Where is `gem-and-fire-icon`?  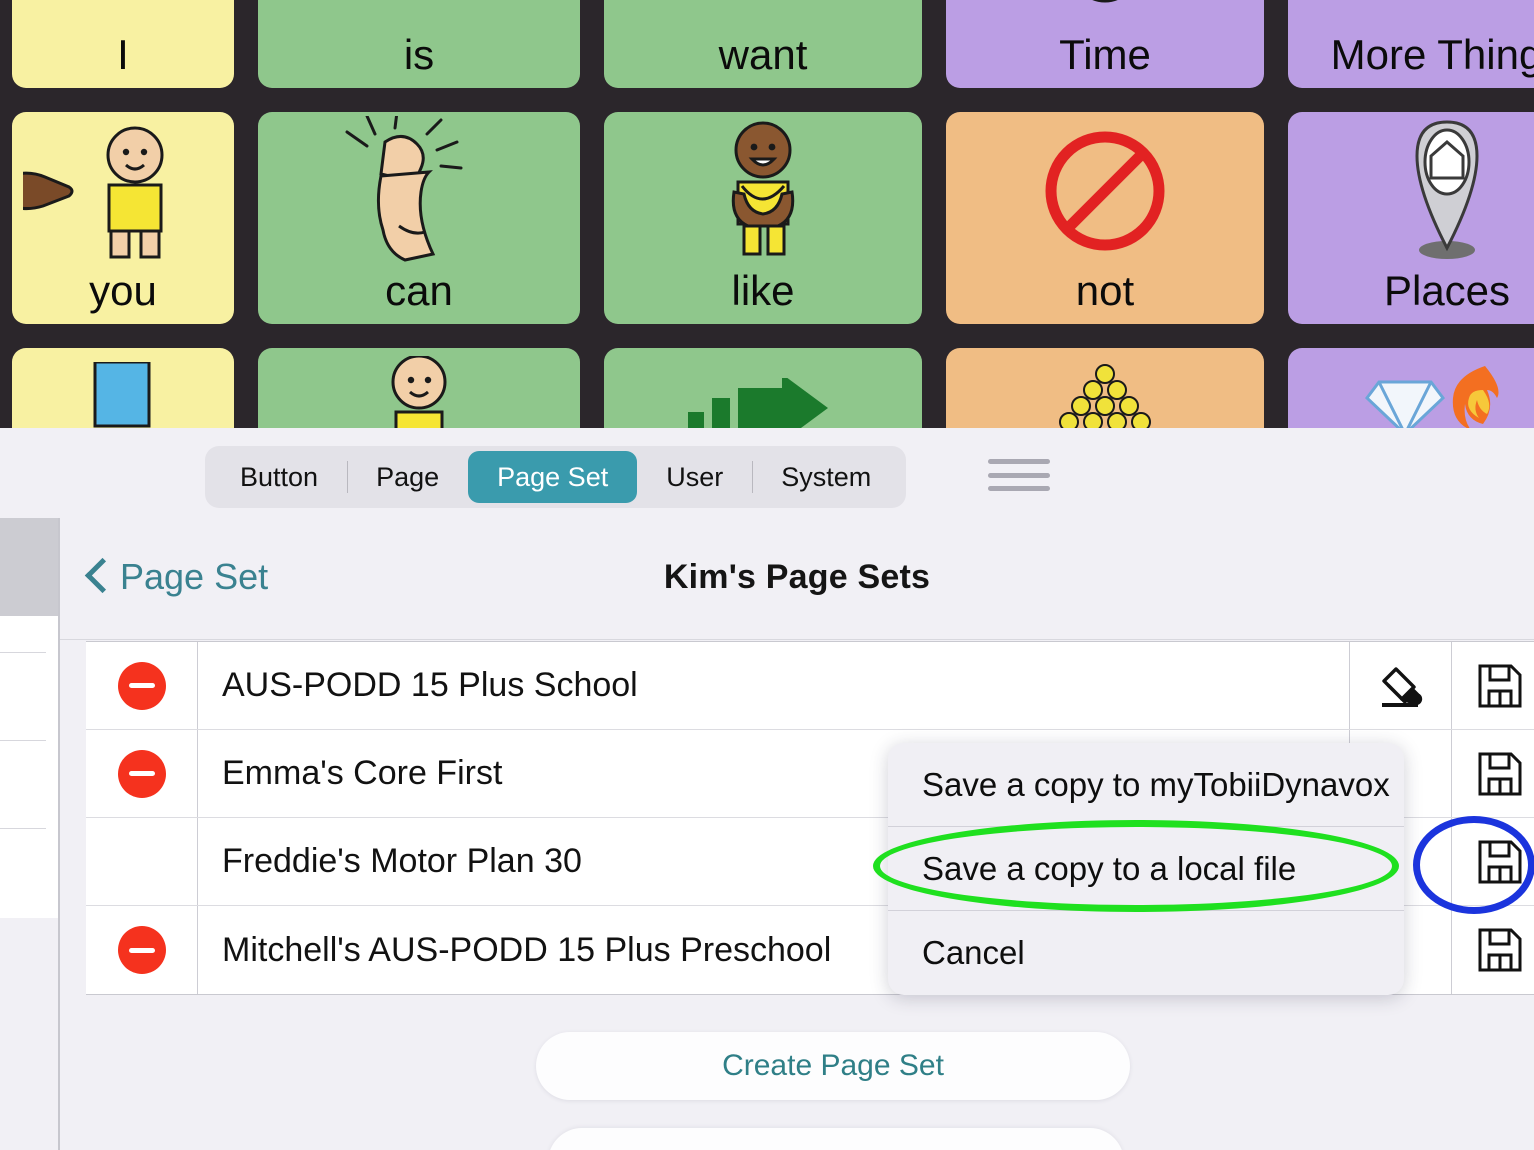
gem-and-fire-icon is located at coordinates (1411, 388).